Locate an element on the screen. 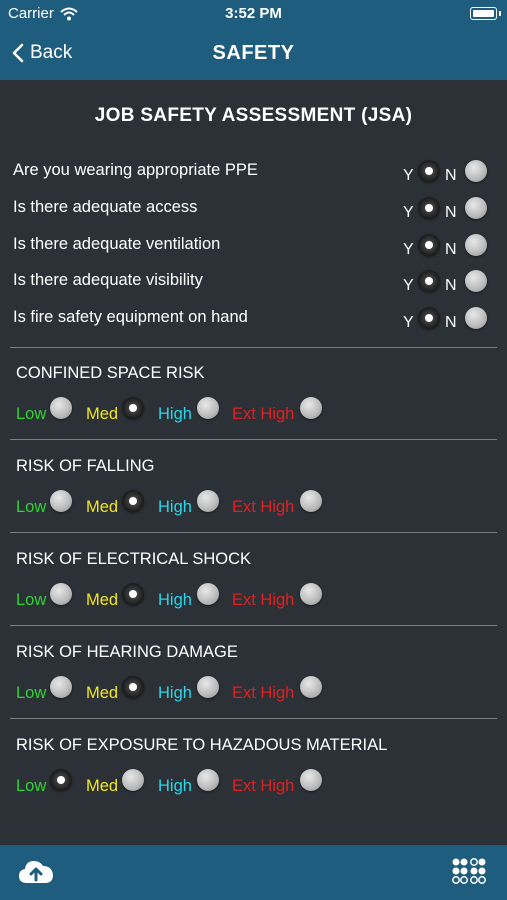 The image size is (507, 900). risk-title: RISK OF EXPOSURE TO HAZADOUS MATERIAL is located at coordinates (202, 745).